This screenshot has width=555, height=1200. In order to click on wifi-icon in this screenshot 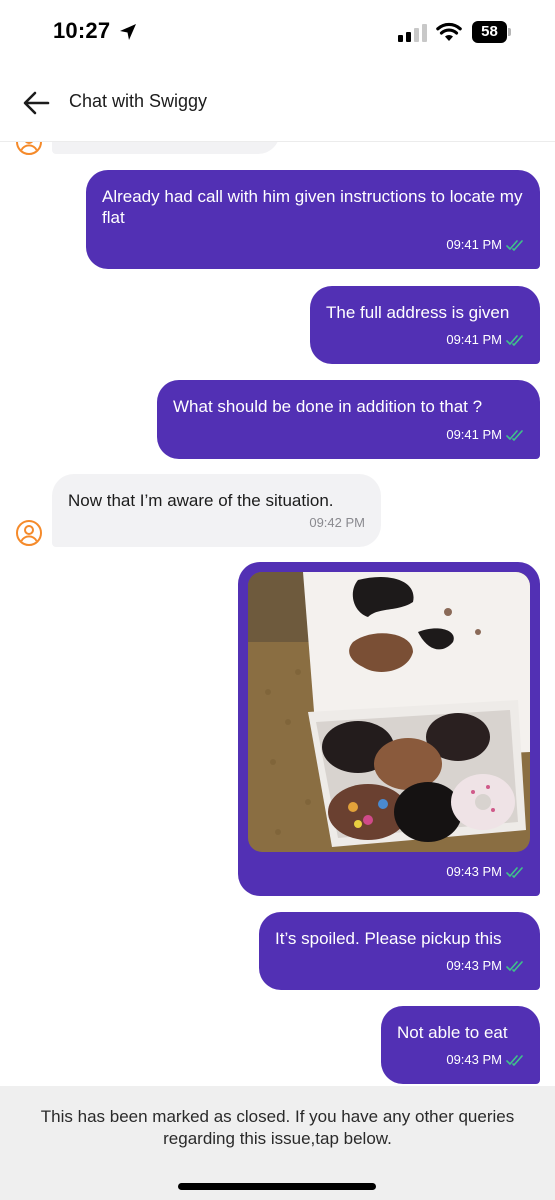, I will do `click(449, 31)`.